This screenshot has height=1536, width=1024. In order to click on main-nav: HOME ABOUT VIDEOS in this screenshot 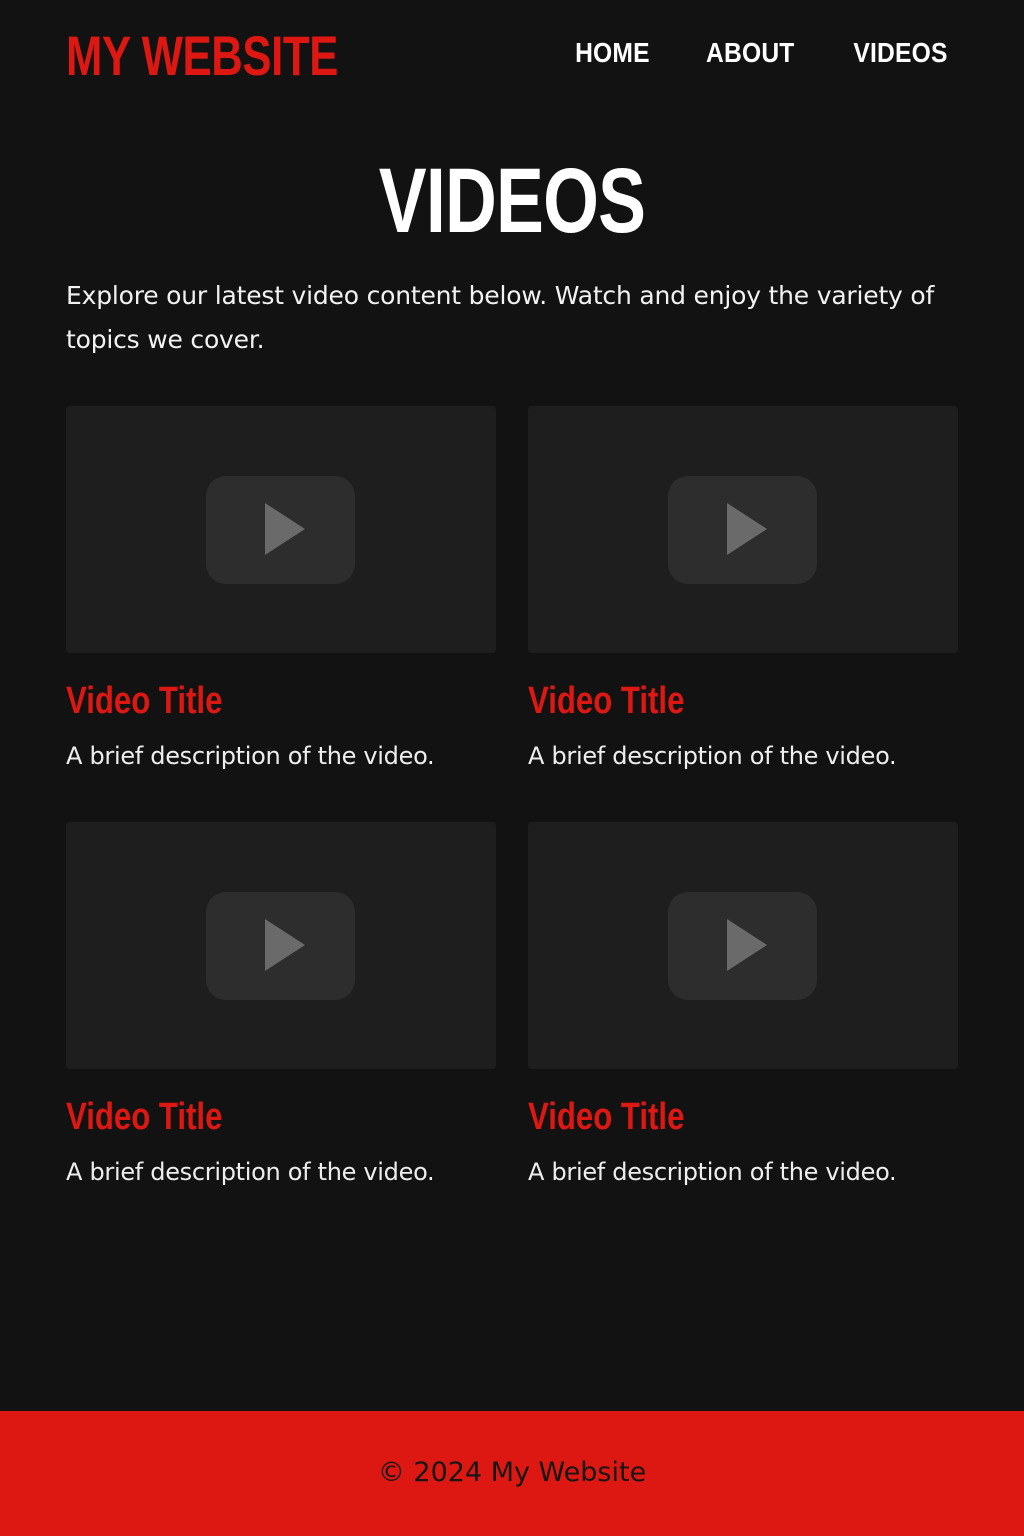, I will do `click(762, 53)`.